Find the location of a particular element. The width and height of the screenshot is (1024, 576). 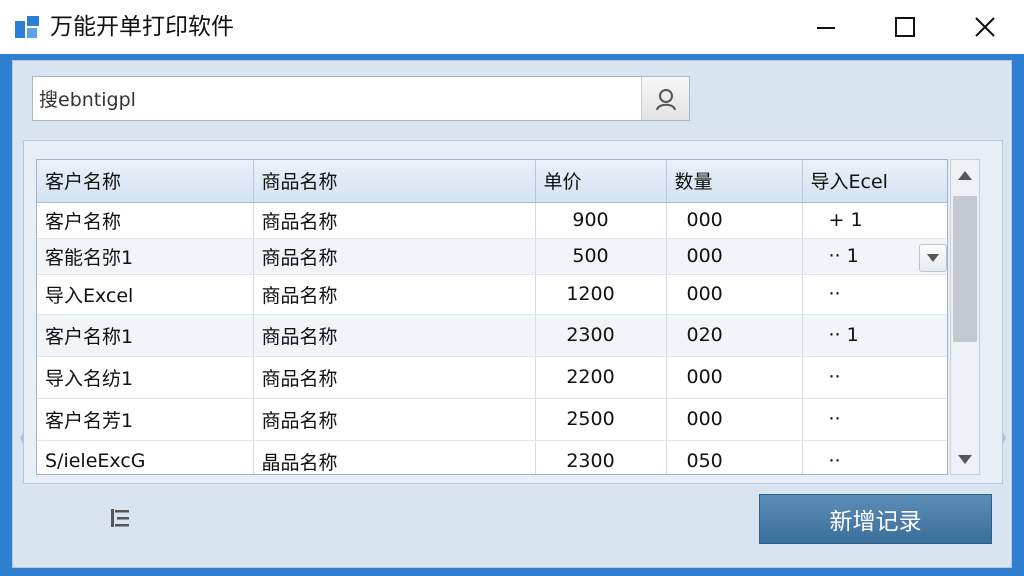

cell-price: 2200 is located at coordinates (601, 377).